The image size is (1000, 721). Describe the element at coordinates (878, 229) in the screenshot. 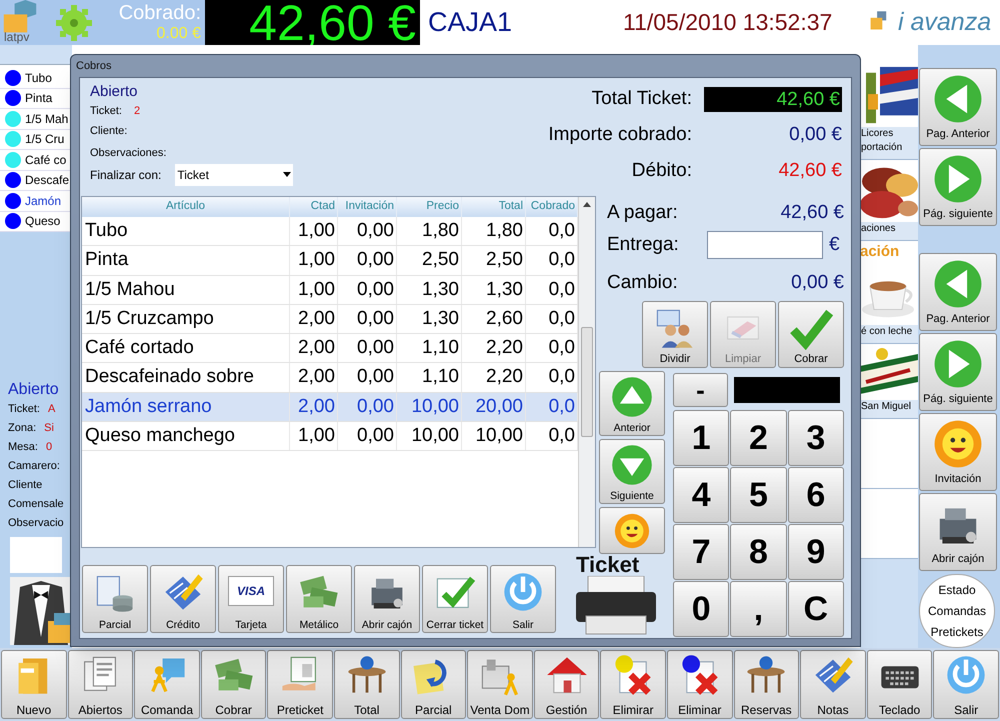

I see `tile-label: aciones` at that location.